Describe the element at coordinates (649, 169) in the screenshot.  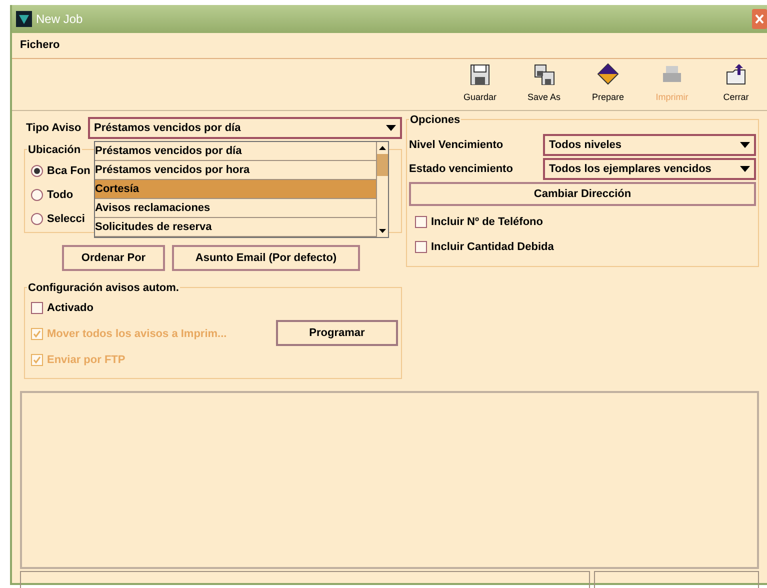
I see `dropdown: Todos los ejemplares vencidos` at that location.